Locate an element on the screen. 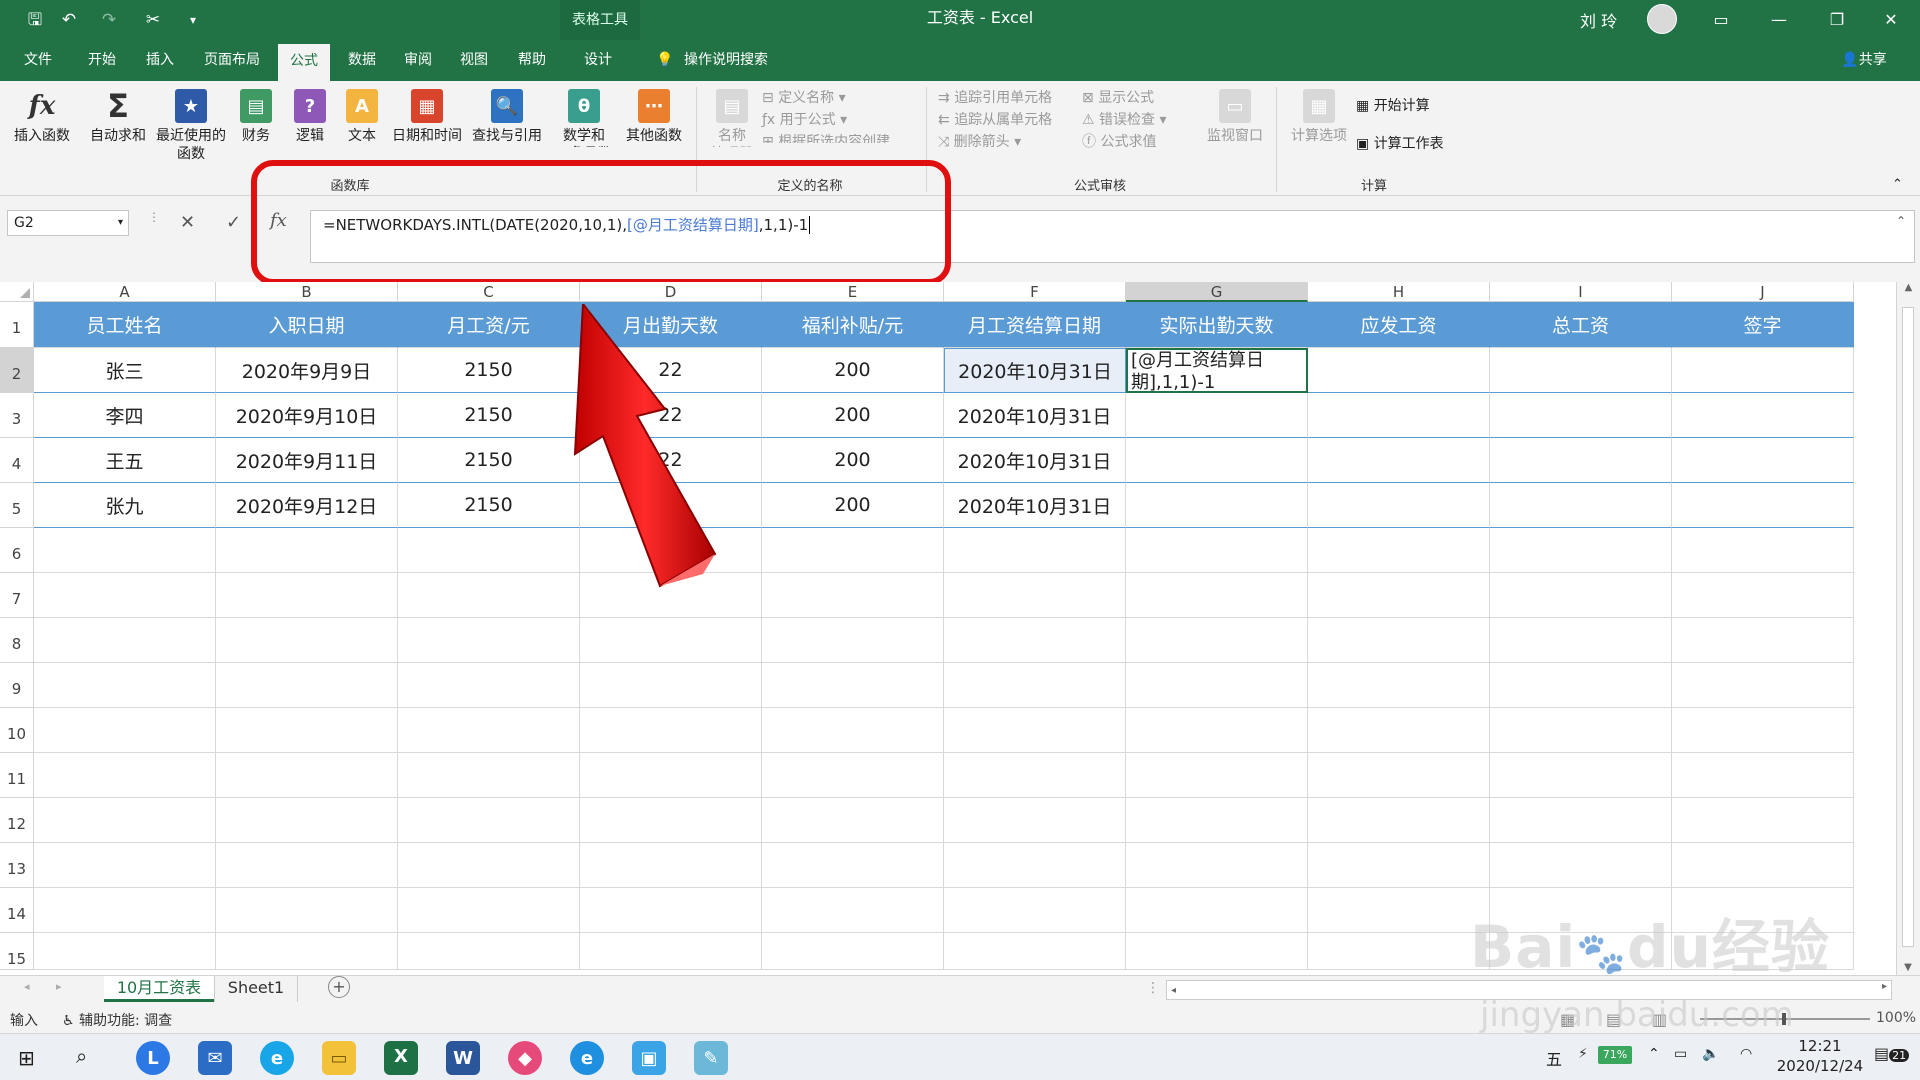 The image size is (1920, 1080). recently-used-button: ★ 最近使用的 函数 is located at coordinates (191, 126).